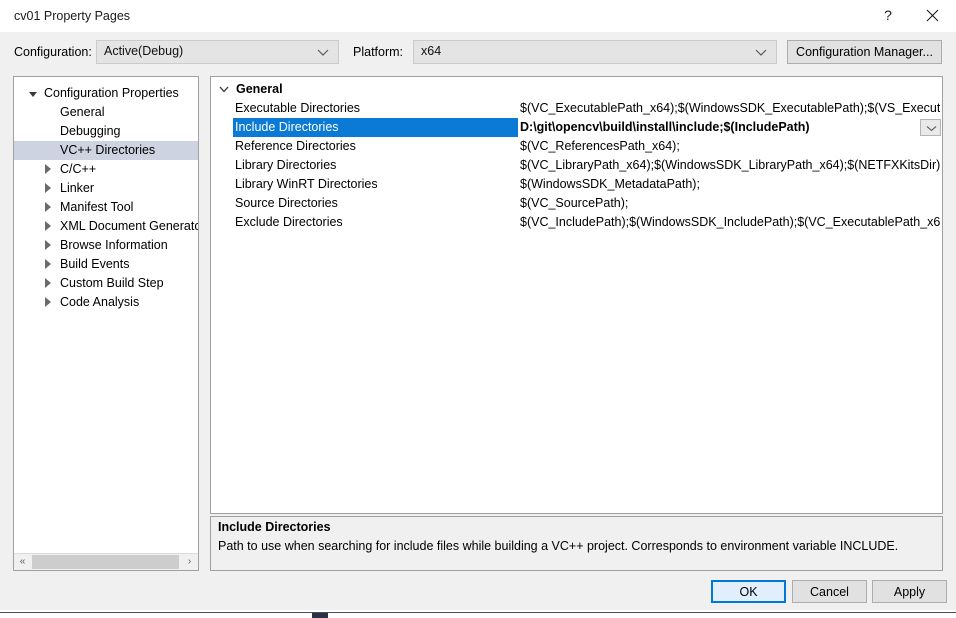  I want to click on platform-select: x64, so click(595, 52).